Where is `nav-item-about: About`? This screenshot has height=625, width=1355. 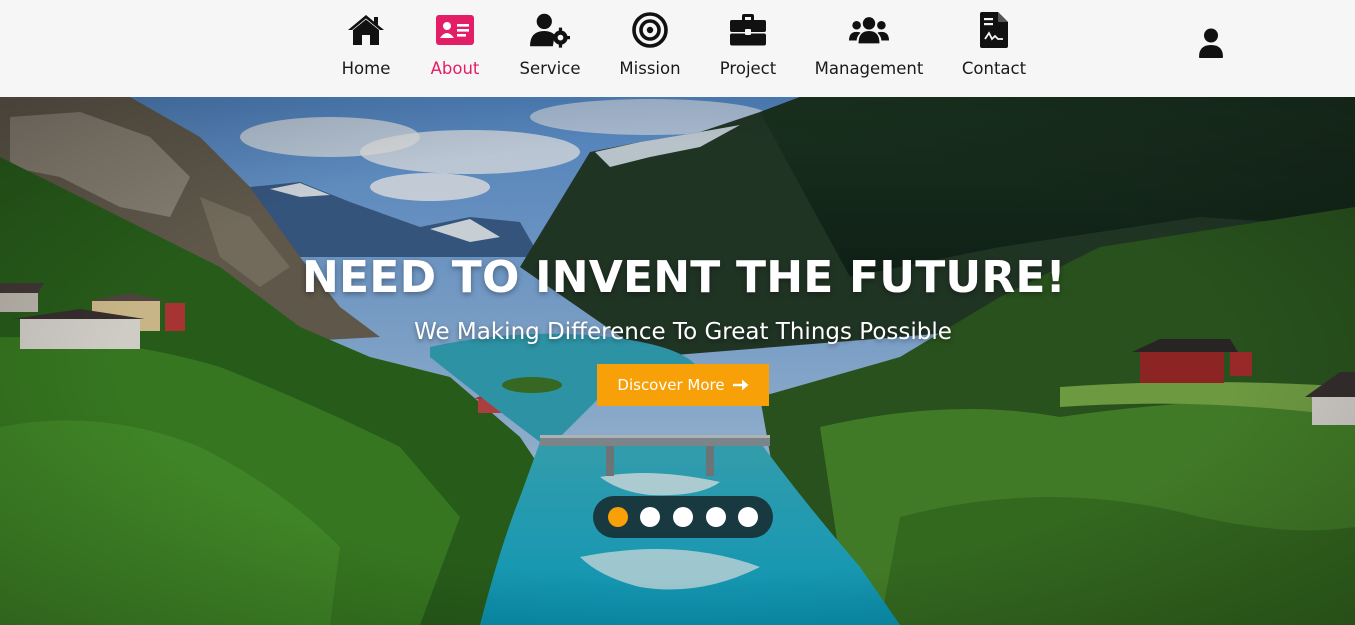 nav-item-about: About is located at coordinates (455, 48).